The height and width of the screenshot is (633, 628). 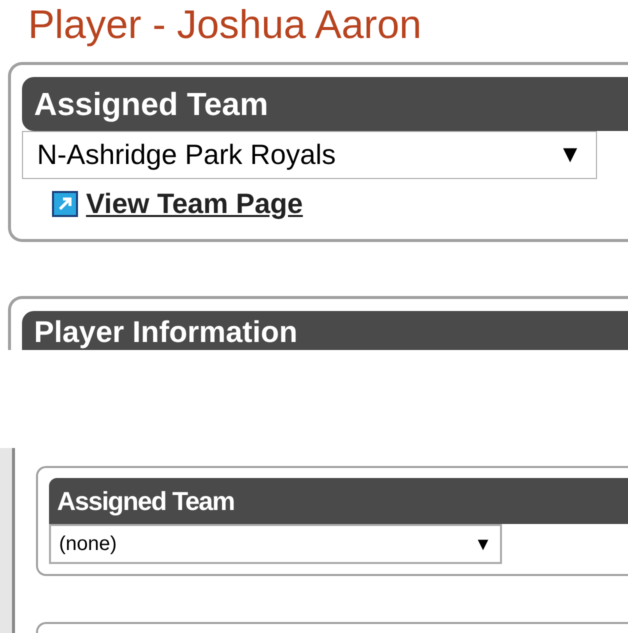 I want to click on view-team-page-link: View Team Page, so click(x=194, y=204).